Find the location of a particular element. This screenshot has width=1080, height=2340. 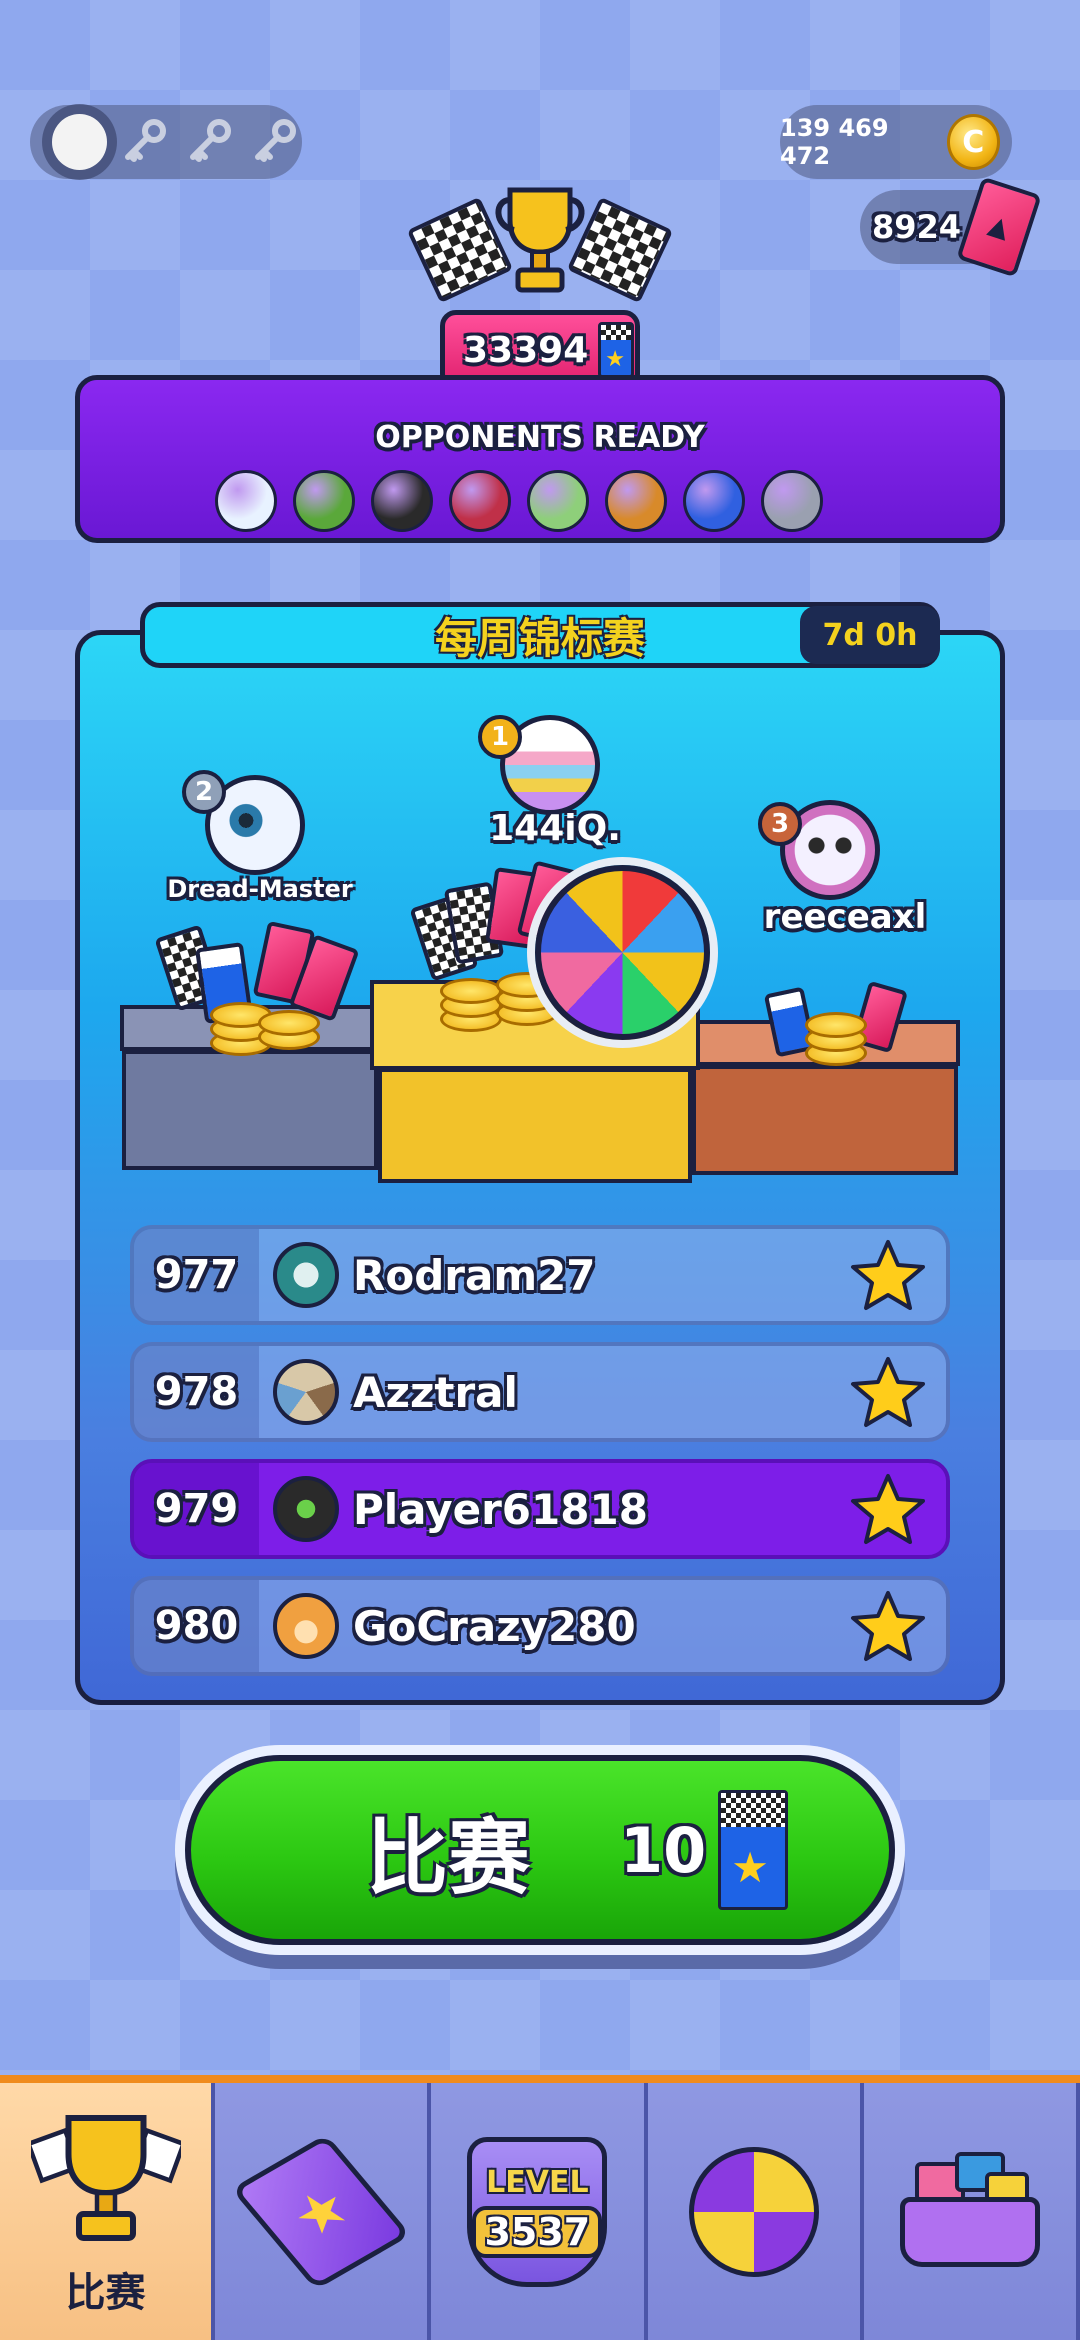

nav-tab-cards: ★ is located at coordinates (323, 2211).